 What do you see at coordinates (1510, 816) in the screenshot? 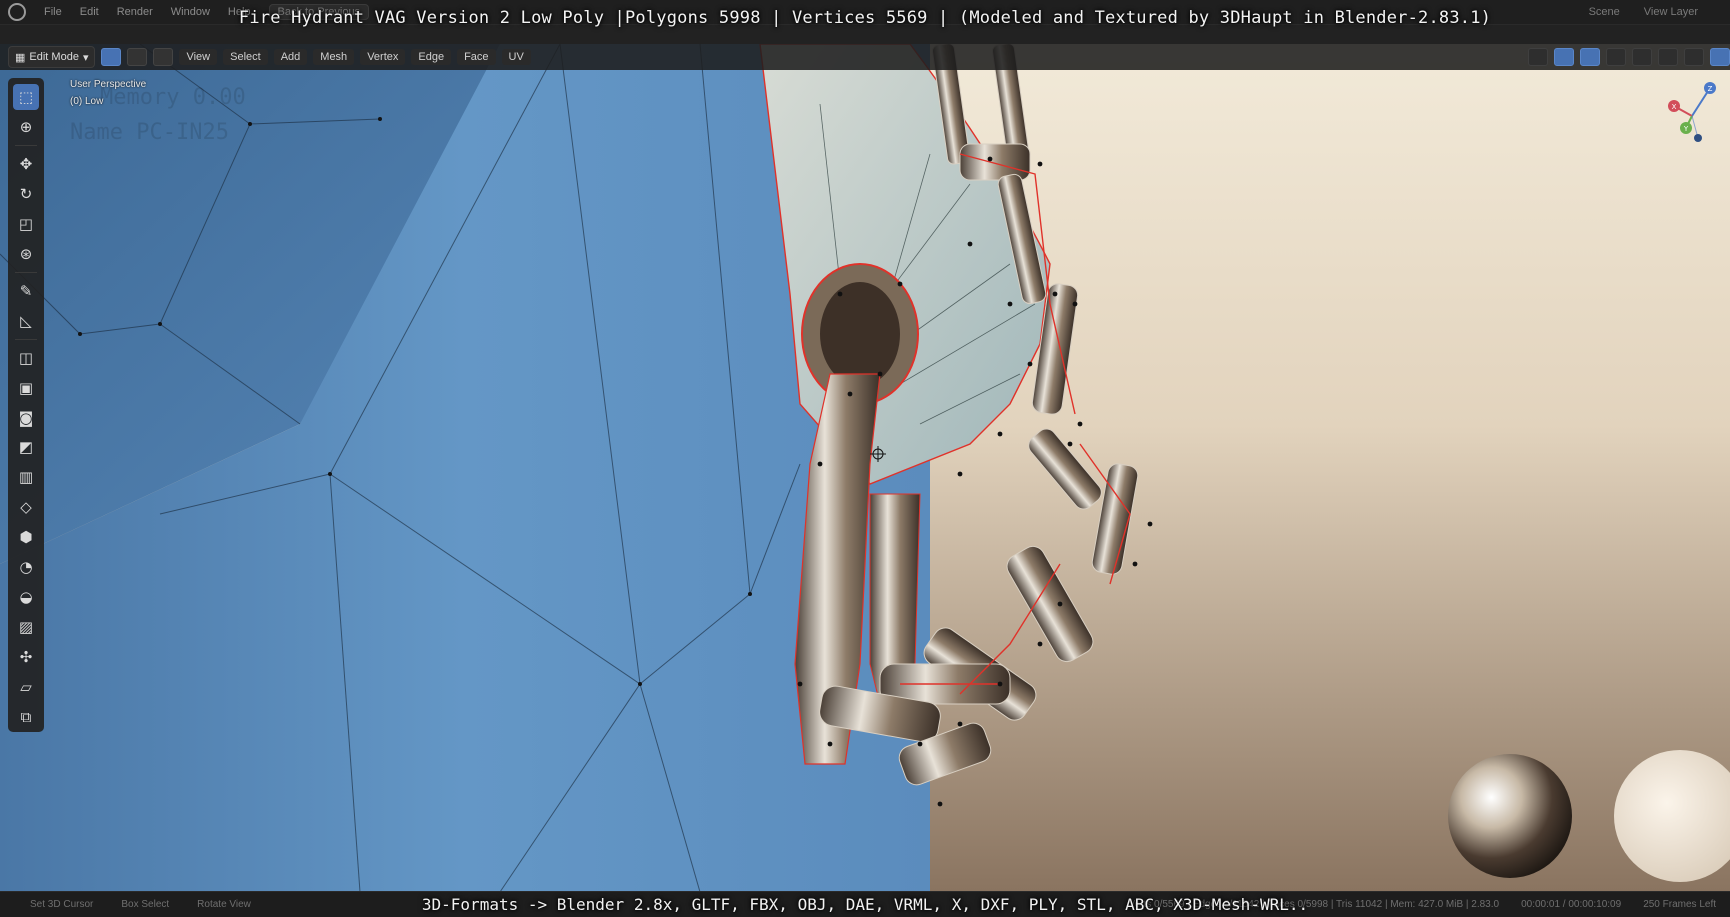
I see `reflective-sphere` at bounding box center [1510, 816].